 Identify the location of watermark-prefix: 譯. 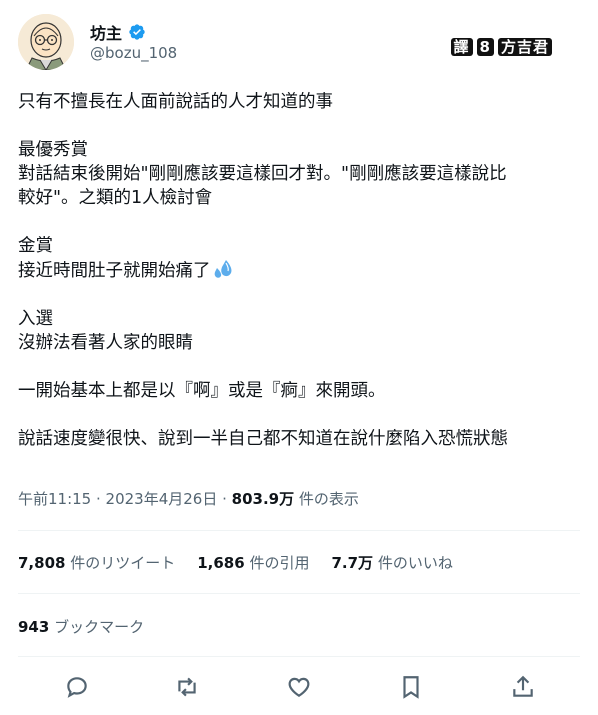
(461, 47).